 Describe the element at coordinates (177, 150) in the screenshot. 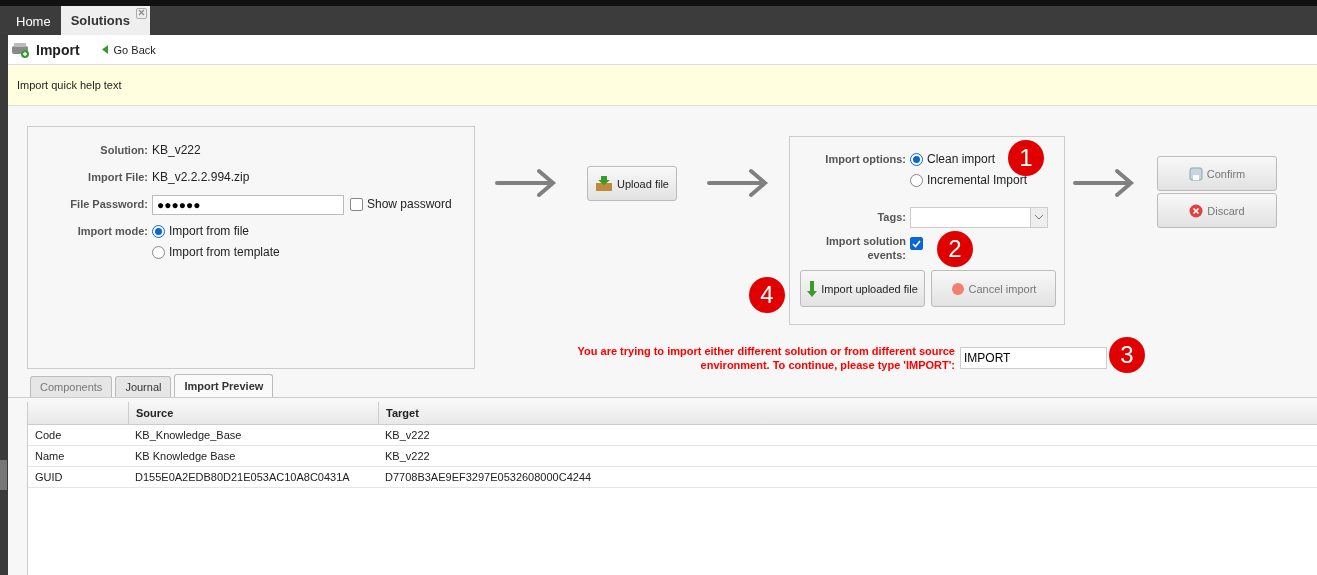

I see `field-value: KB_v222` at that location.